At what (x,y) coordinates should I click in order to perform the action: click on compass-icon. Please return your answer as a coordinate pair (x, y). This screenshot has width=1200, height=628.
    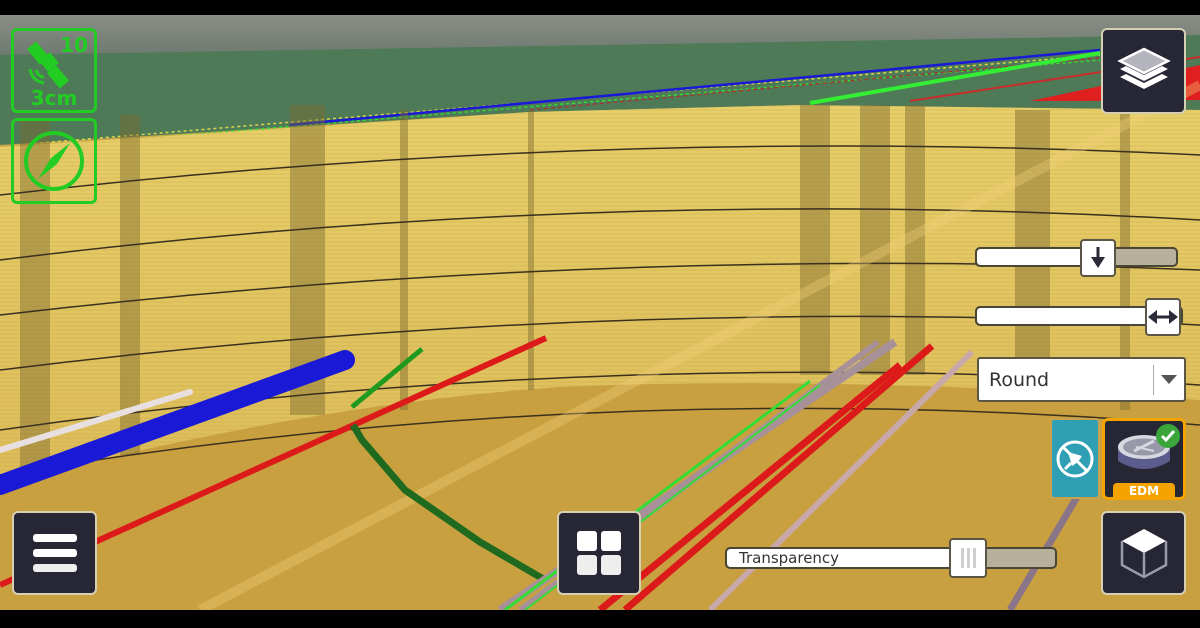
    Looking at the image, I should click on (54, 161).